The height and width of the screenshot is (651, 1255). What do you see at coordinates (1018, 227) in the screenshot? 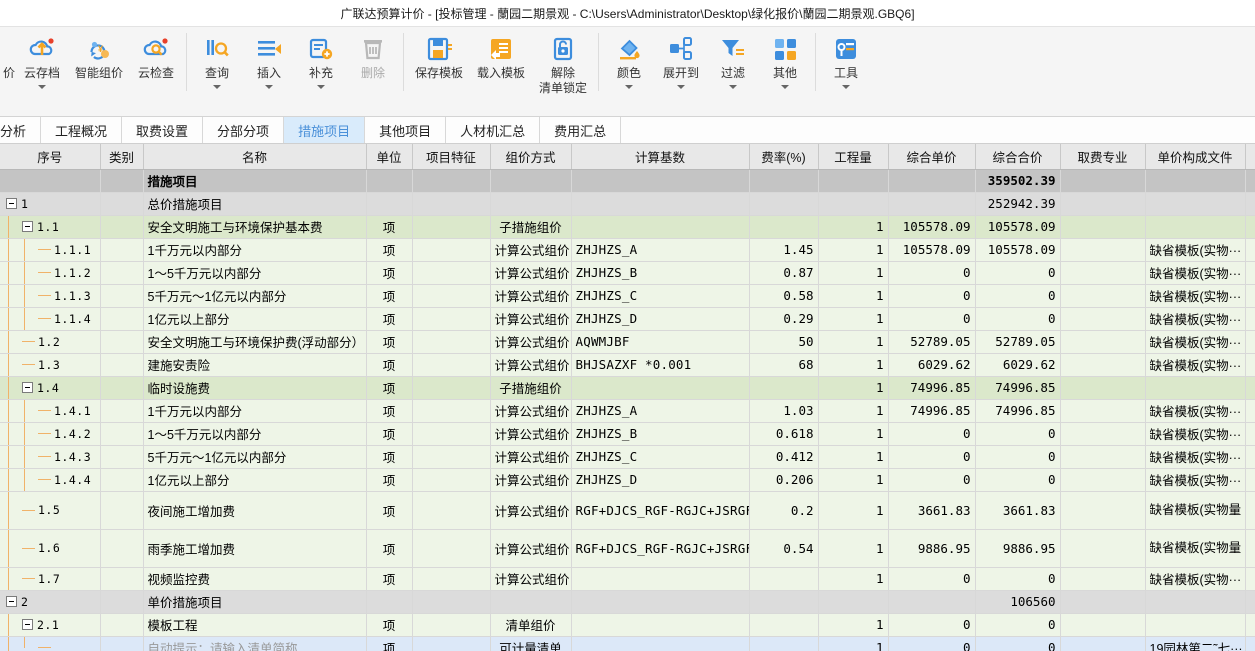
I see `cell-total: 105578.09` at bounding box center [1018, 227].